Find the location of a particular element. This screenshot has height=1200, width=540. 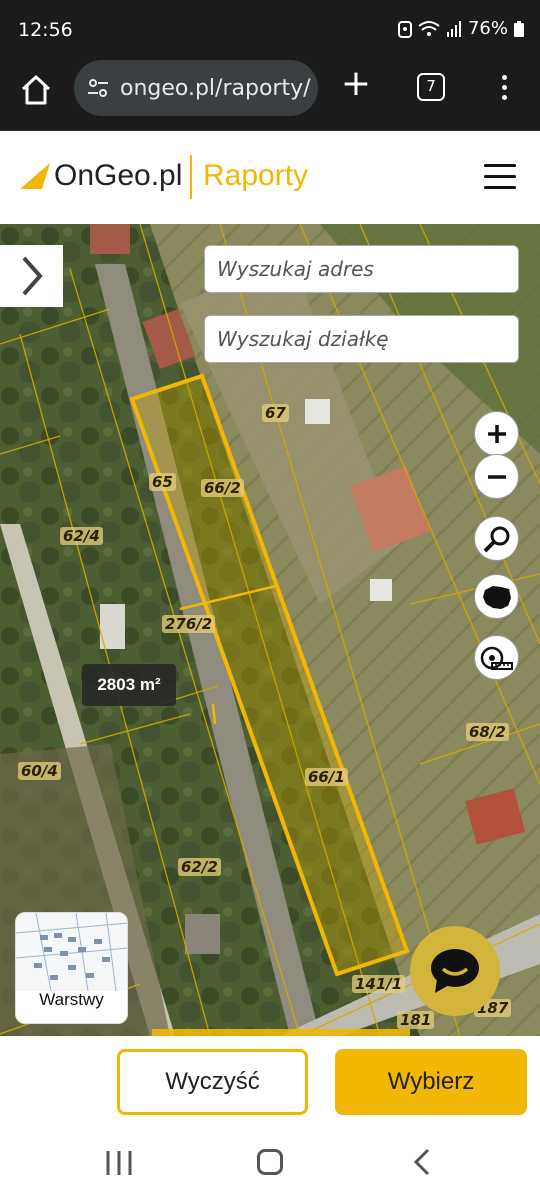

search-tool-button is located at coordinates (496, 538).